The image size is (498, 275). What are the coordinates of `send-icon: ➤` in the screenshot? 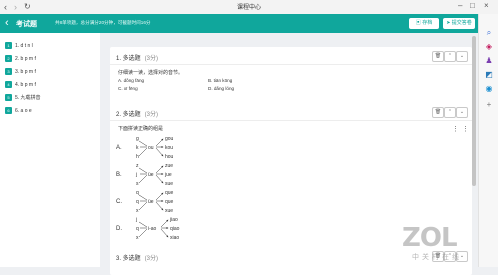 It's located at (448, 23).